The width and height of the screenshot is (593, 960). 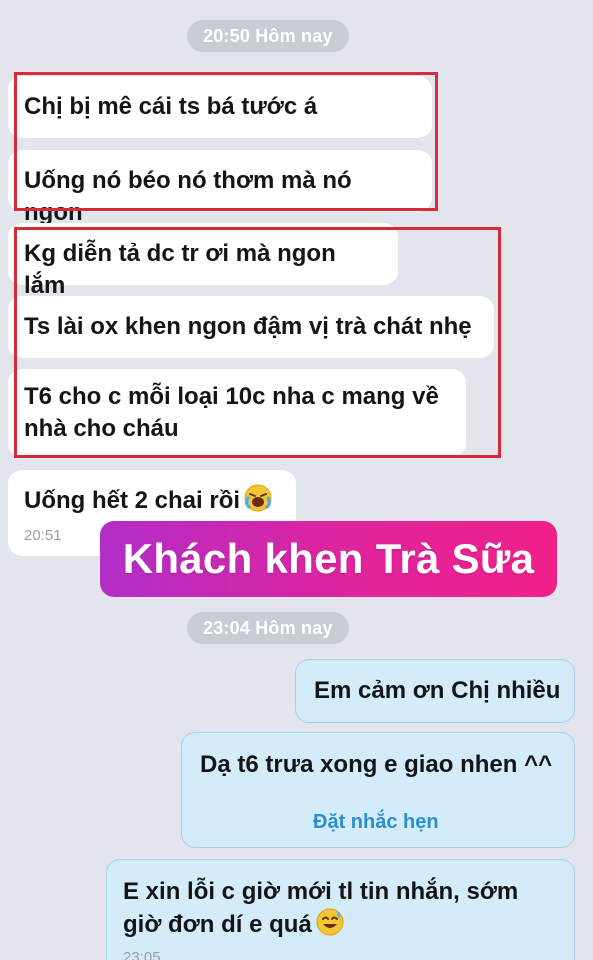 What do you see at coordinates (258, 498) in the screenshot?
I see `laughing-crying-face-icon` at bounding box center [258, 498].